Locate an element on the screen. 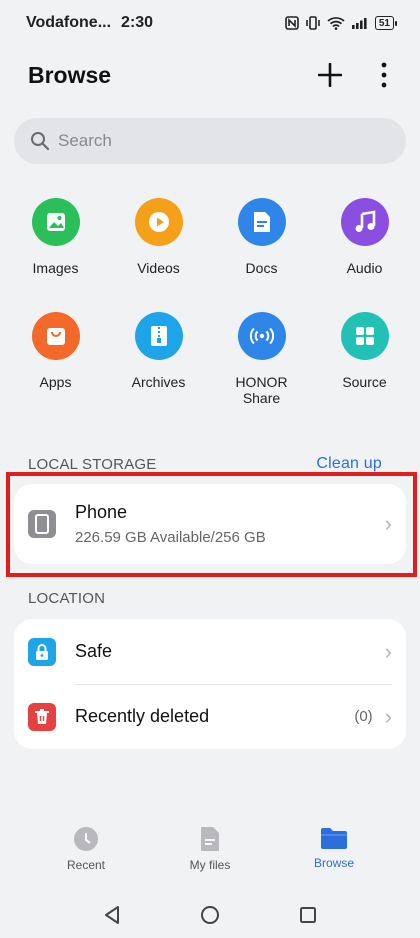 The image size is (420, 938). signal-icon is located at coordinates (359, 23).